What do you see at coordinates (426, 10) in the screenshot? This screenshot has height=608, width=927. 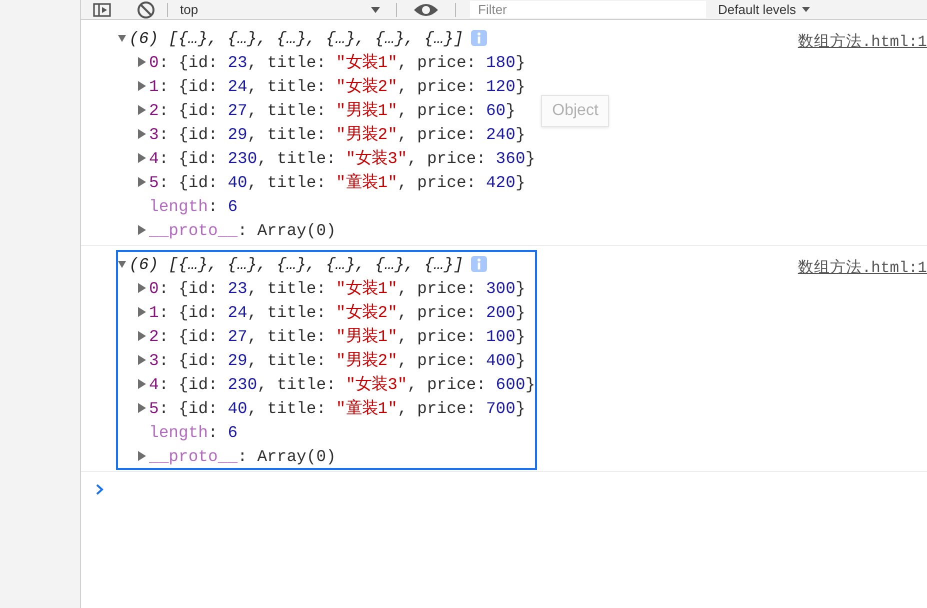 I see `eye-icon` at bounding box center [426, 10].